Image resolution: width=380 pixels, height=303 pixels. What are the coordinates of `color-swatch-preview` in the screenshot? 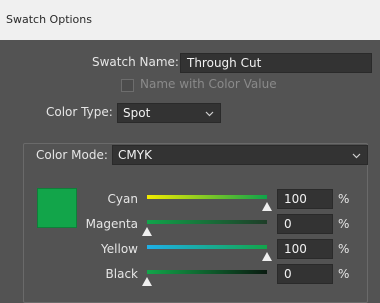 It's located at (57, 208).